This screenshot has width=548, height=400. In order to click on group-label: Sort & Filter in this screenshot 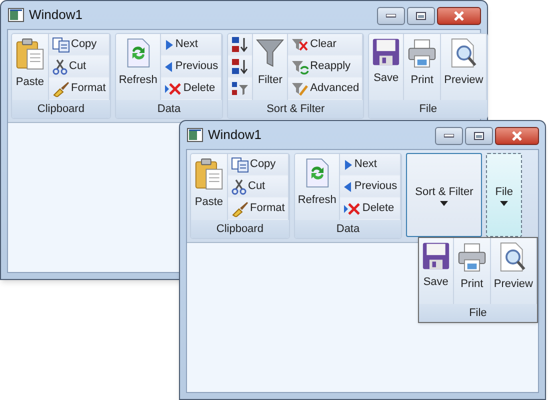, I will do `click(296, 109)`.